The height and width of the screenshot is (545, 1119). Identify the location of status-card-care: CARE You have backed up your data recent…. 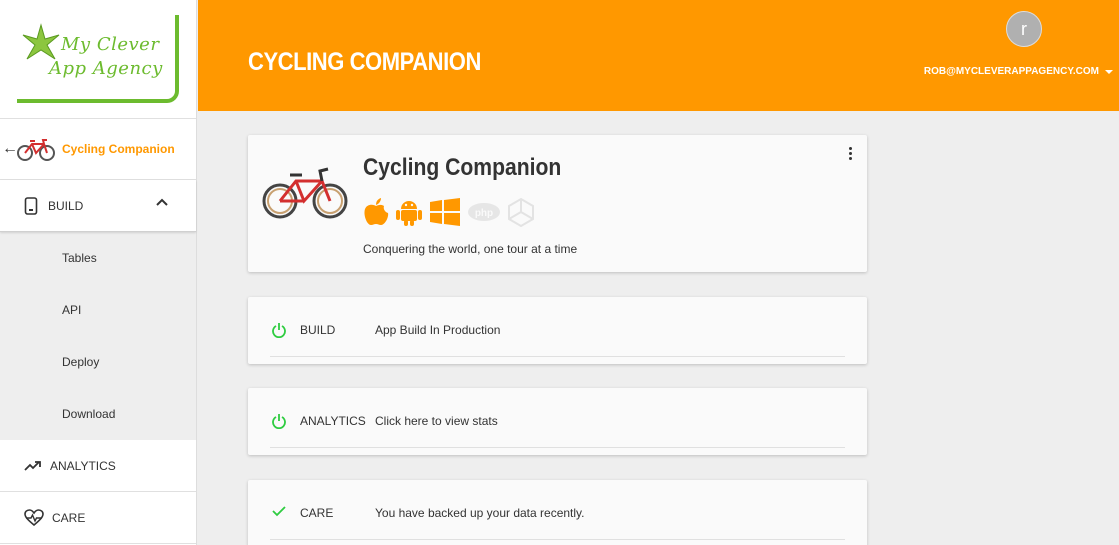
(557, 512).